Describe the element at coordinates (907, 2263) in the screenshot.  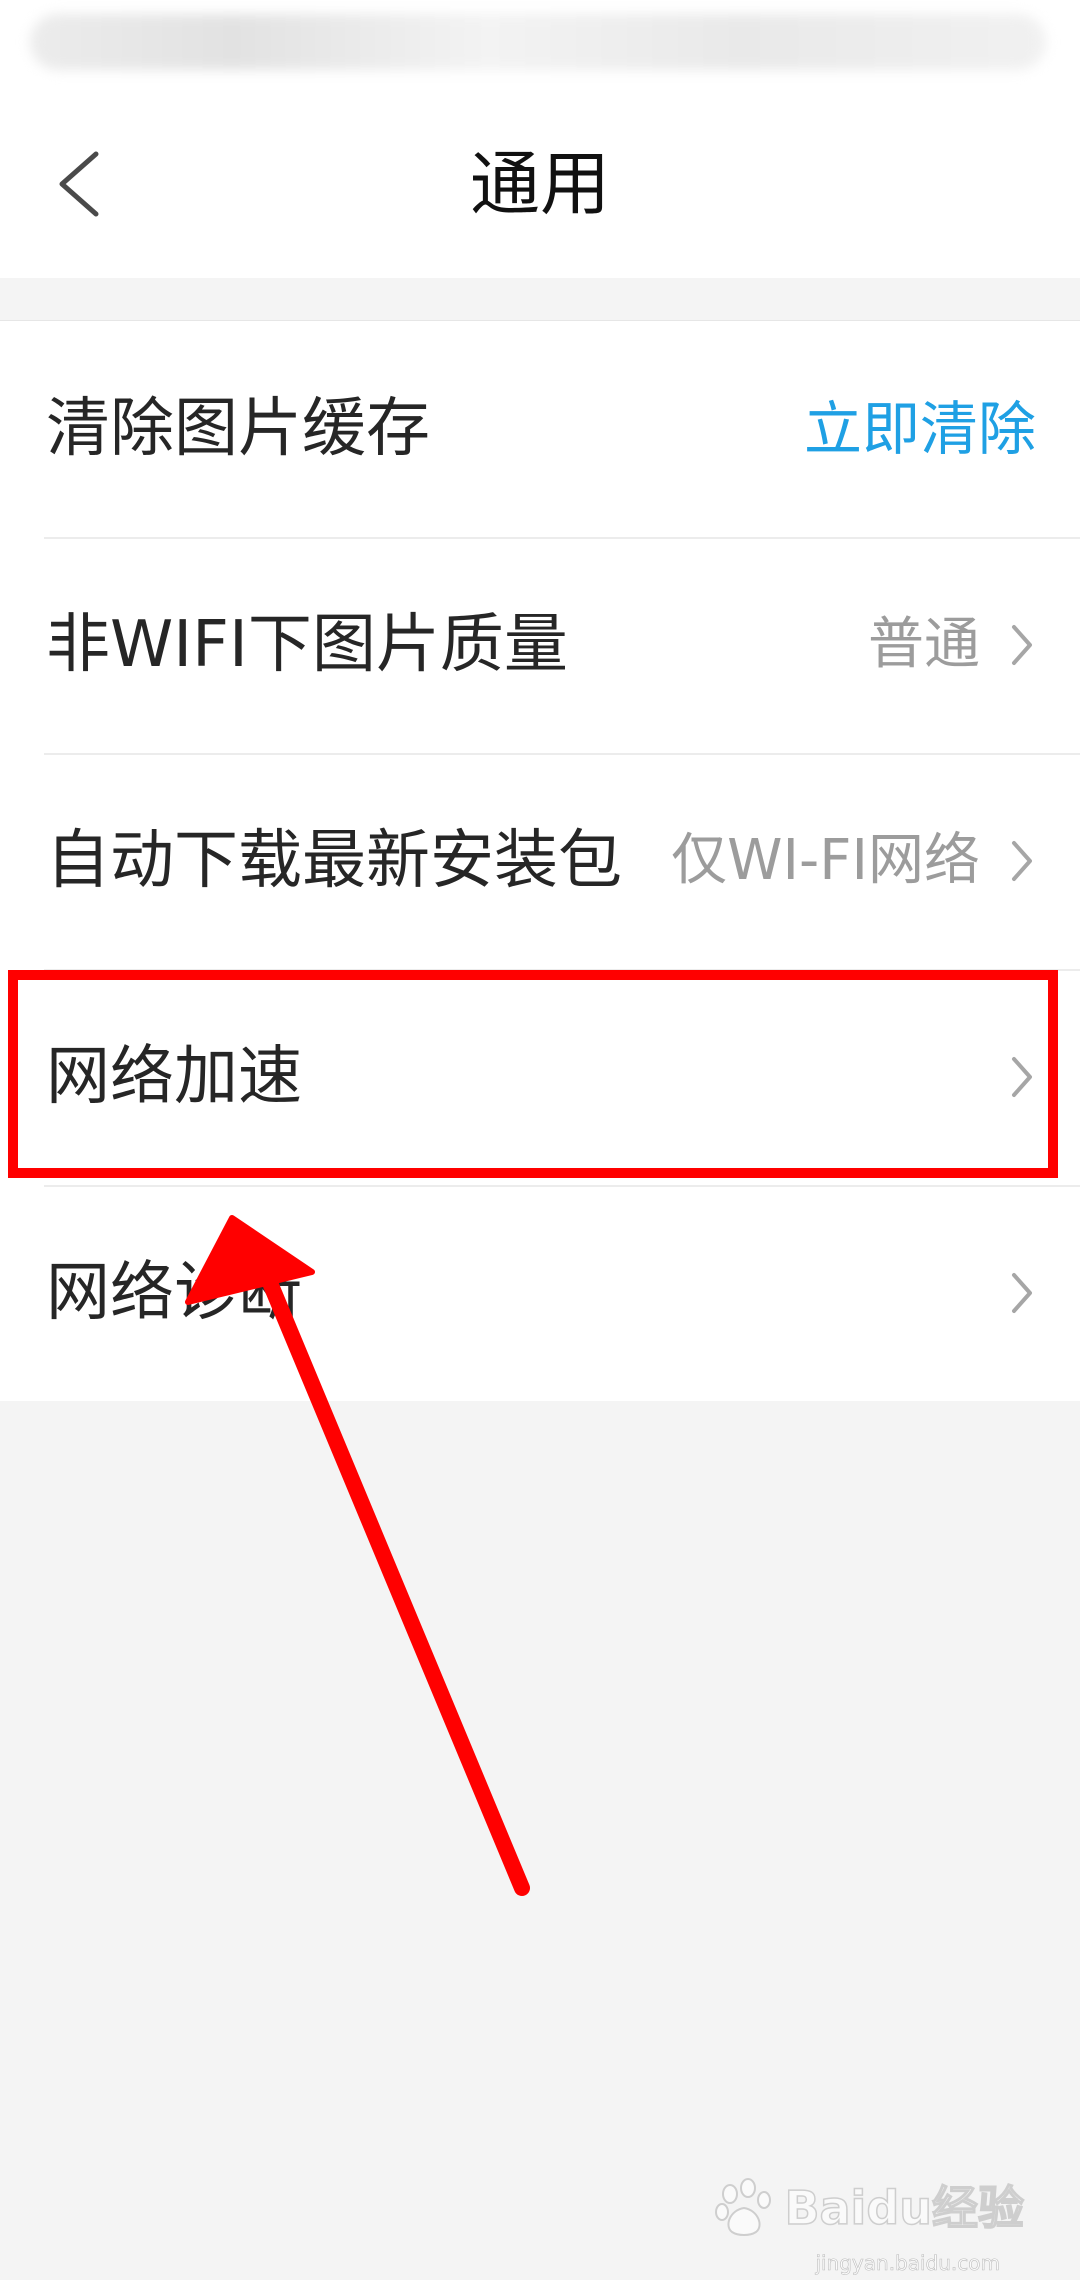
I see `watermark-url: jingyan.baidu.com` at that location.